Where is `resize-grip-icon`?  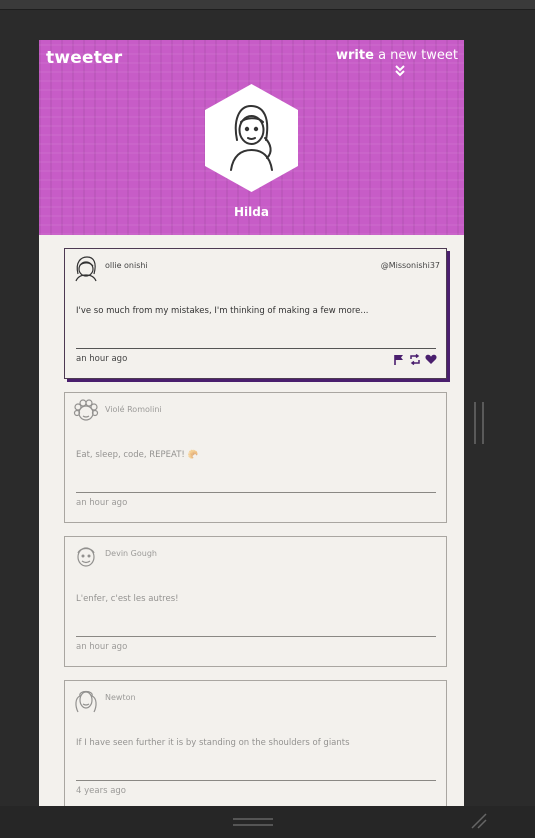 resize-grip-icon is located at coordinates (478, 820).